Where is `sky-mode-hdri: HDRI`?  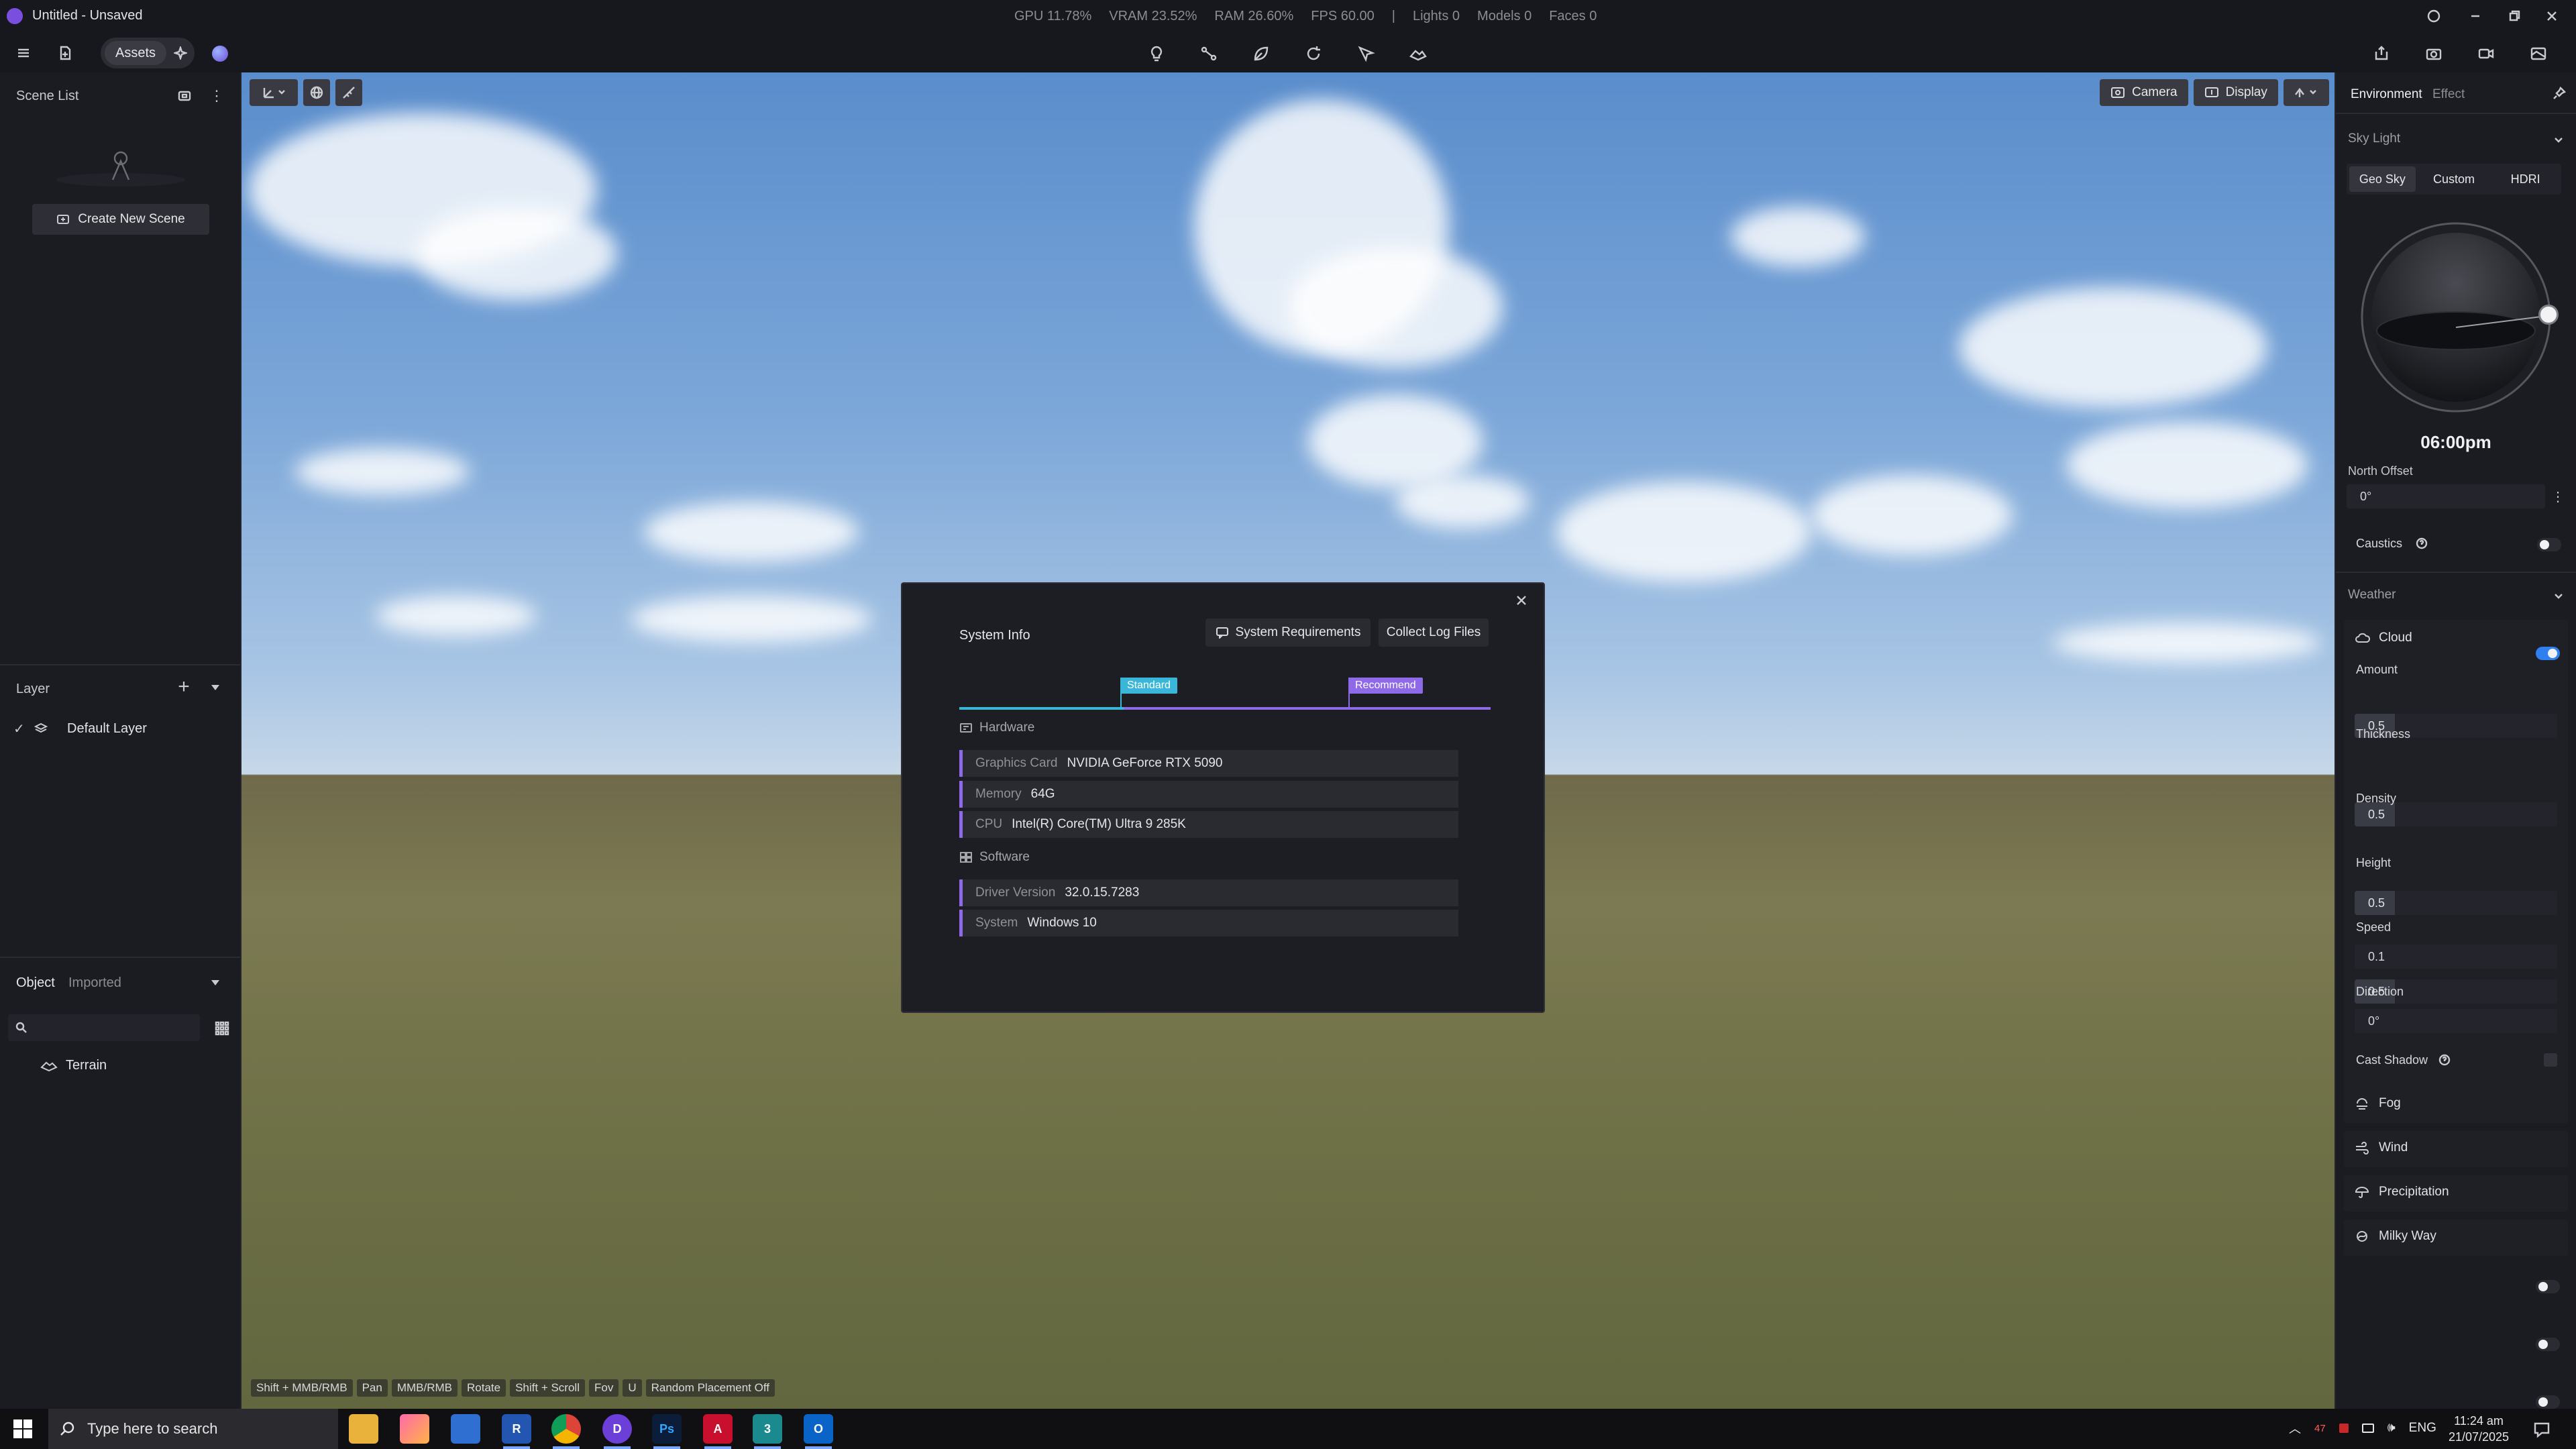
sky-mode-hdri: HDRI is located at coordinates (2525, 179).